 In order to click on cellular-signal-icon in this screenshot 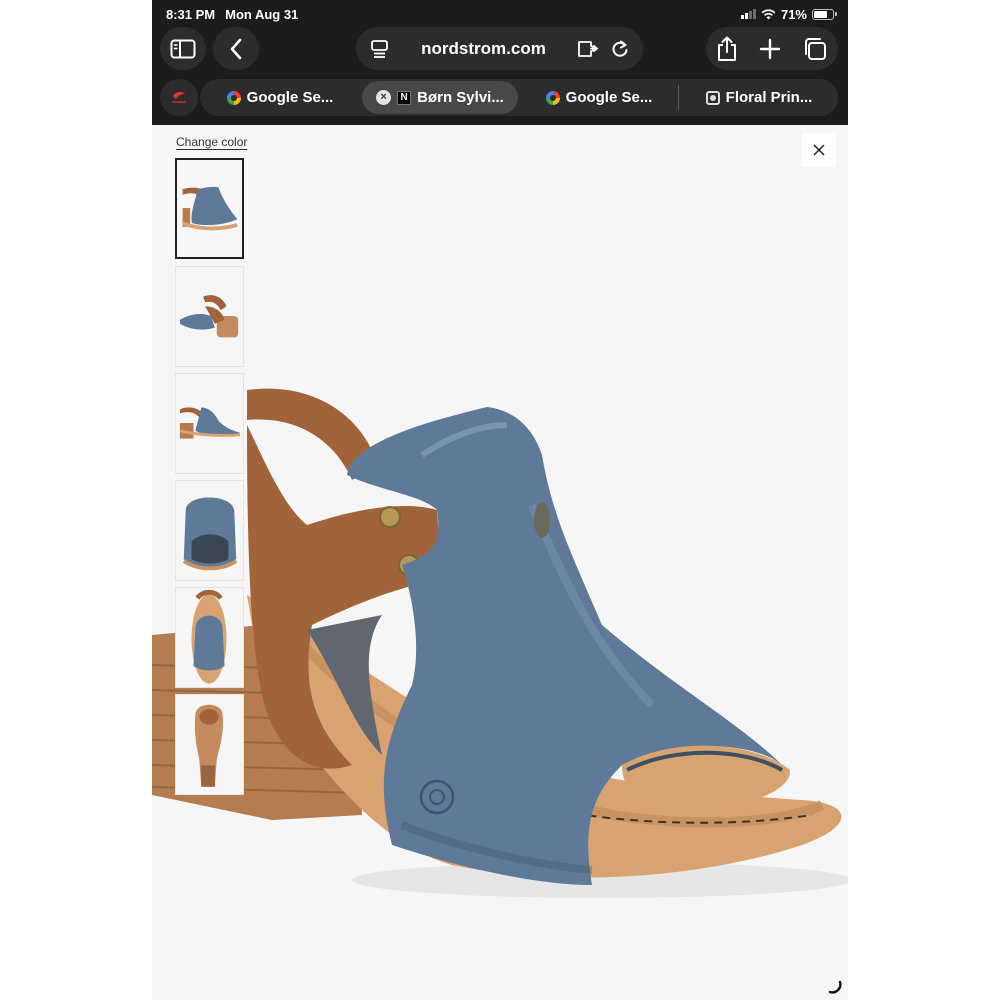, I will do `click(748, 14)`.